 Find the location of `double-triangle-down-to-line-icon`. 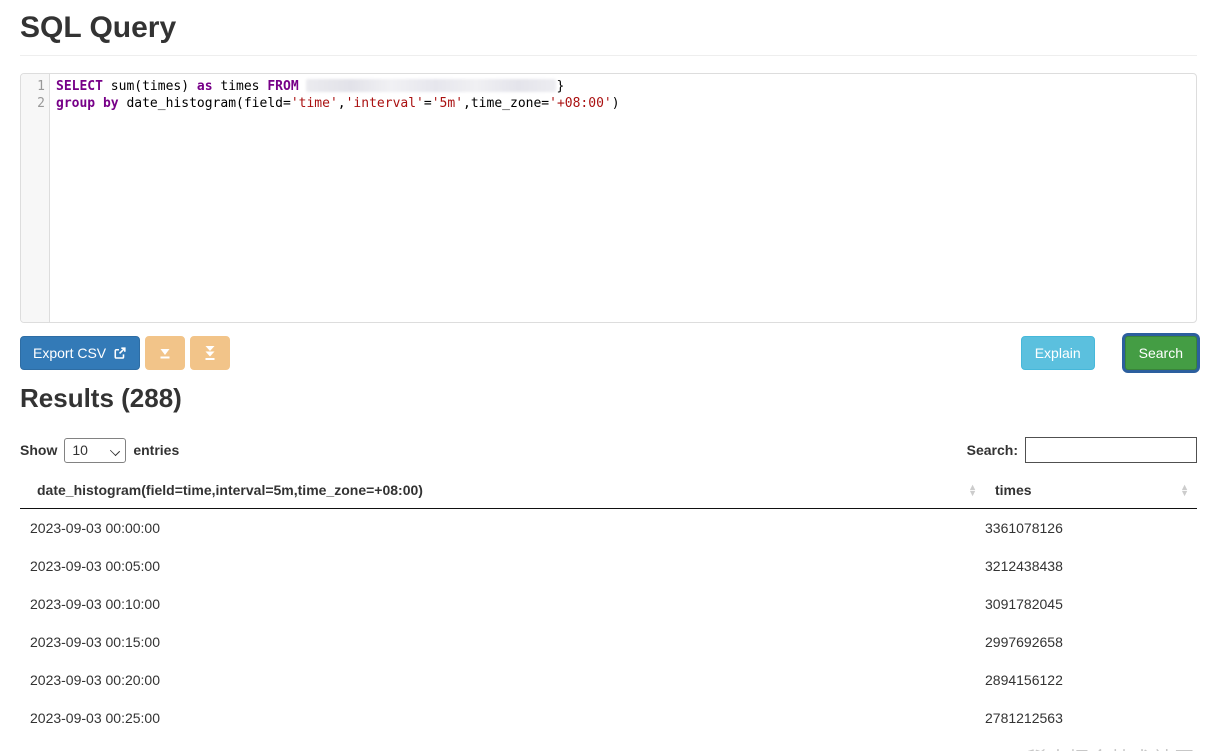

double-triangle-down-to-line-icon is located at coordinates (210, 353).